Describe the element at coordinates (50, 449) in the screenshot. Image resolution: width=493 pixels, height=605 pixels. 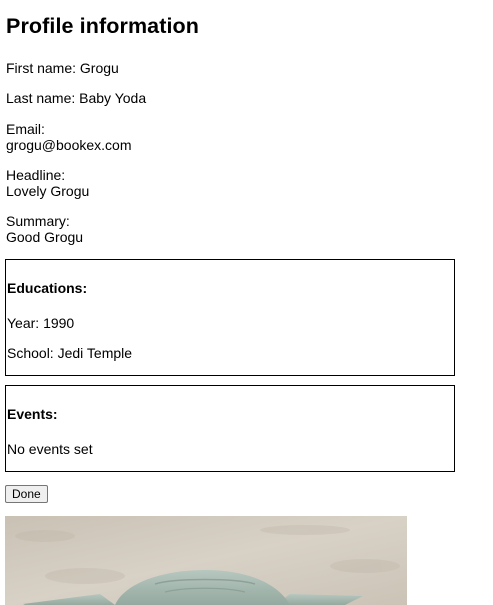
I see `events-empty-text: No events set` at that location.